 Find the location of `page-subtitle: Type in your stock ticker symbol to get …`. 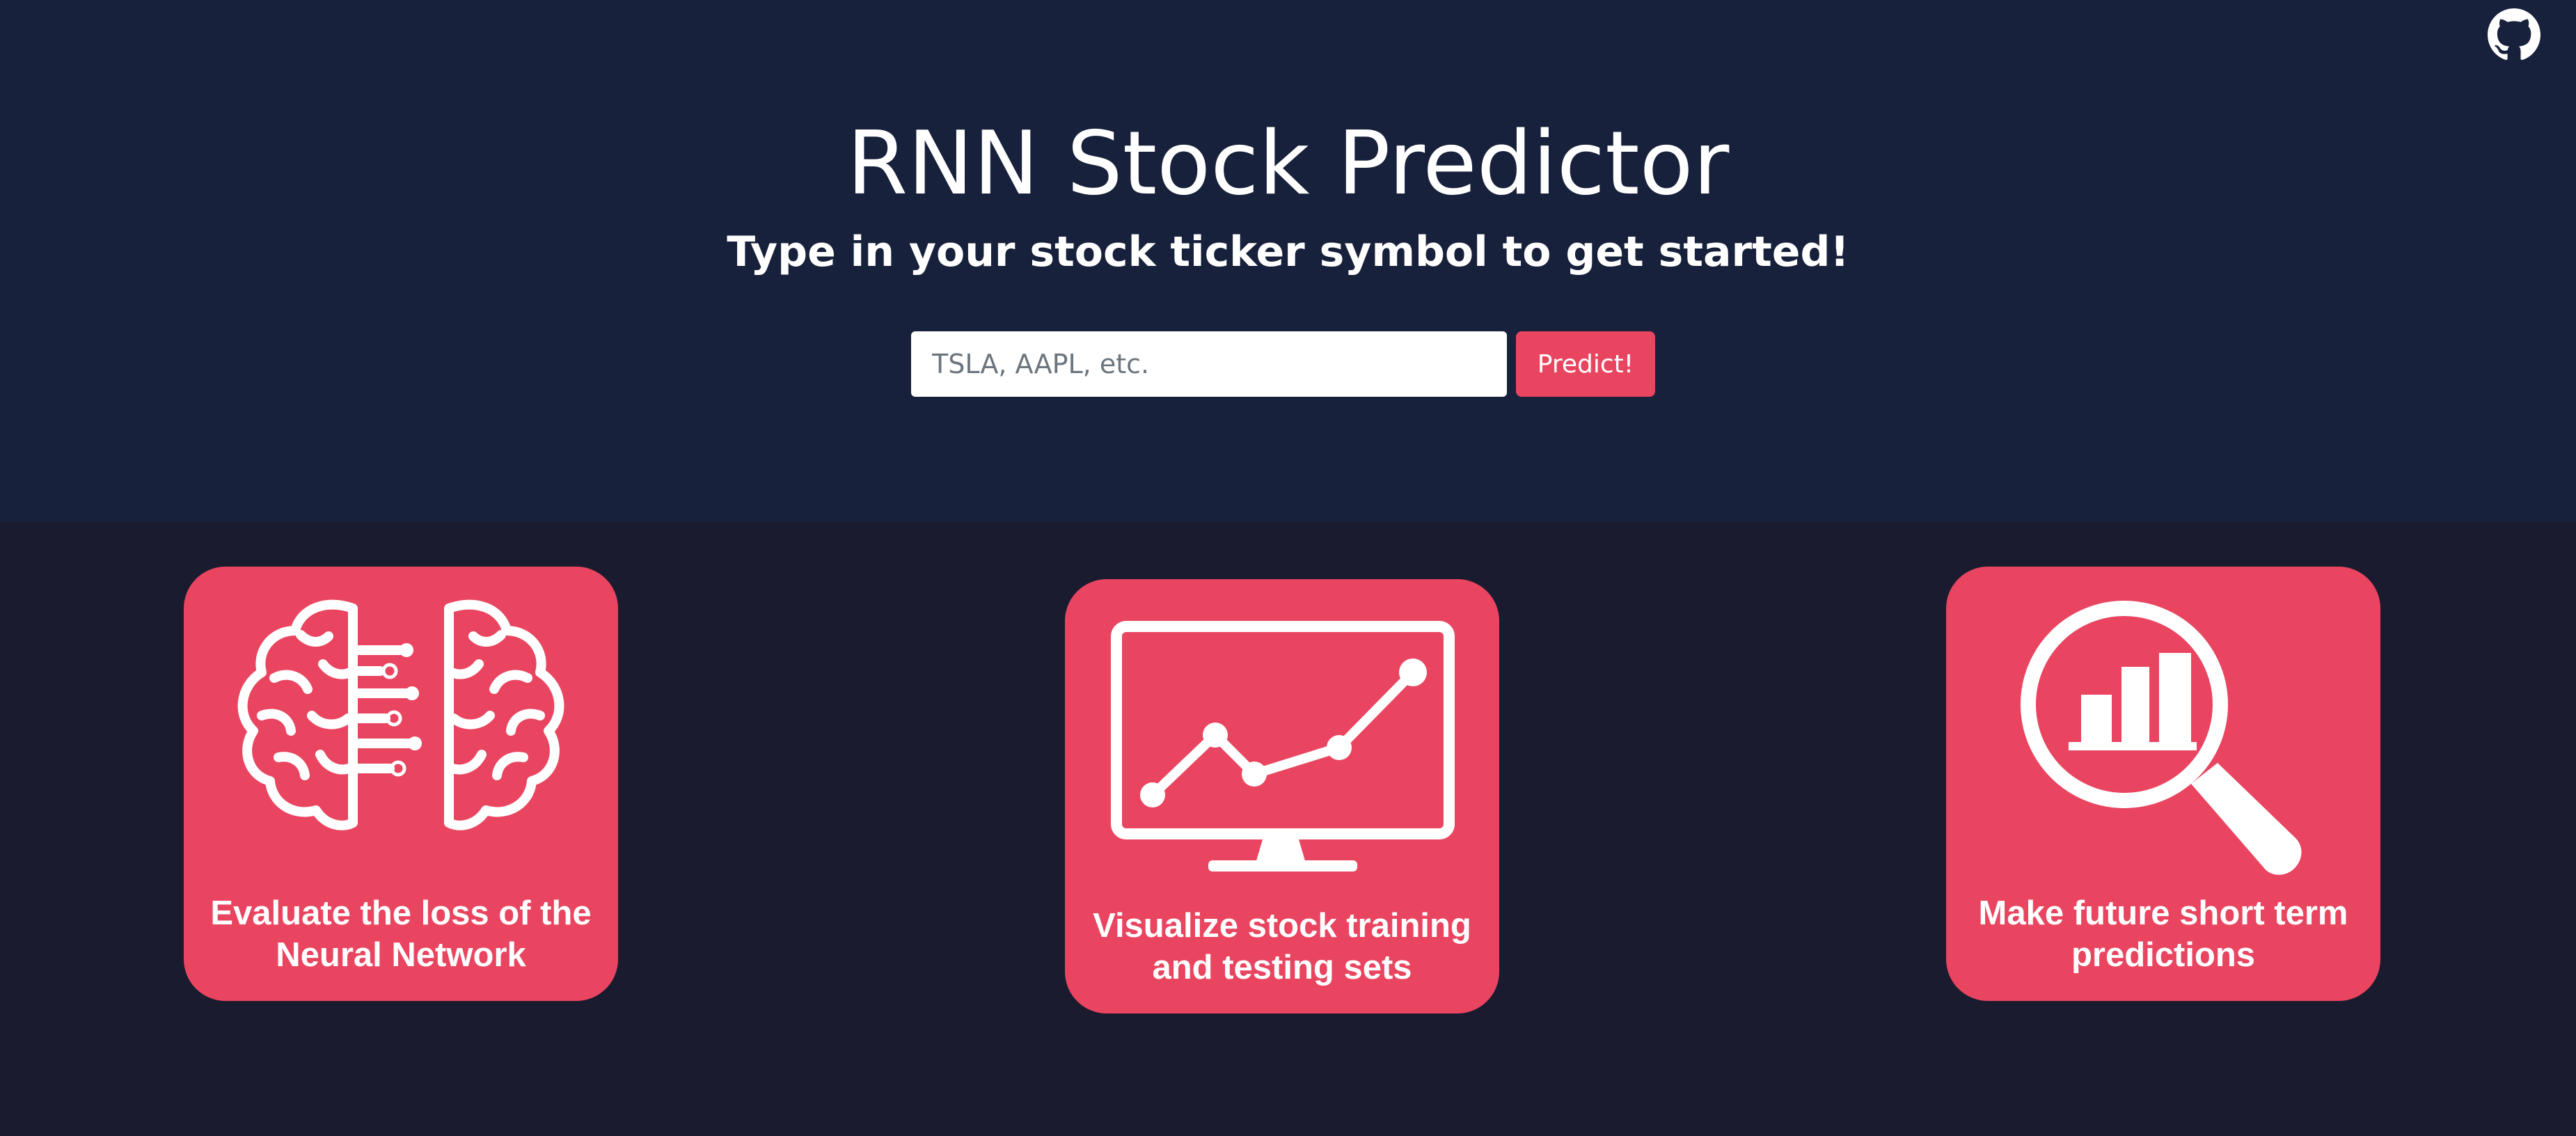

page-subtitle: Type in your stock ticker symbol to get … is located at coordinates (1288, 252).